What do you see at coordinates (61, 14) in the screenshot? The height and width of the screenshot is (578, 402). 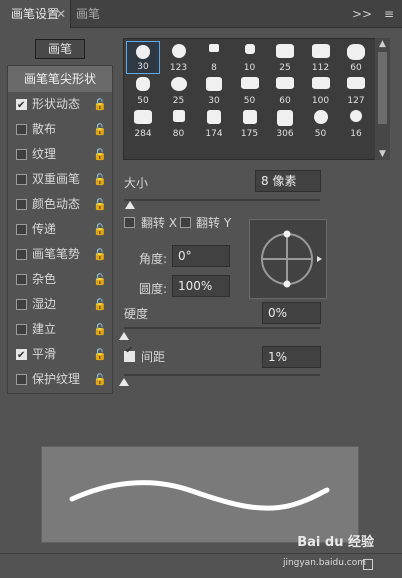 I see `close-icon: ✕` at bounding box center [61, 14].